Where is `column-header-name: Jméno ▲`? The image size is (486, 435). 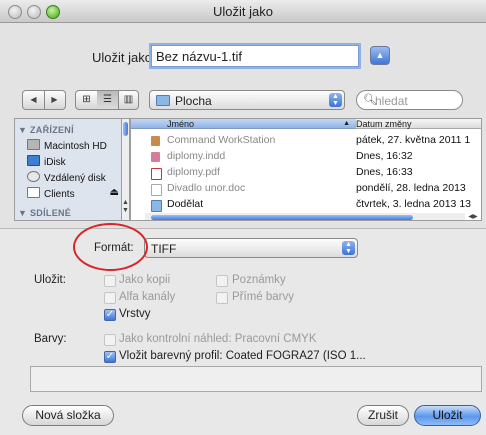
column-header-name: Jméno ▲ is located at coordinates (243, 124).